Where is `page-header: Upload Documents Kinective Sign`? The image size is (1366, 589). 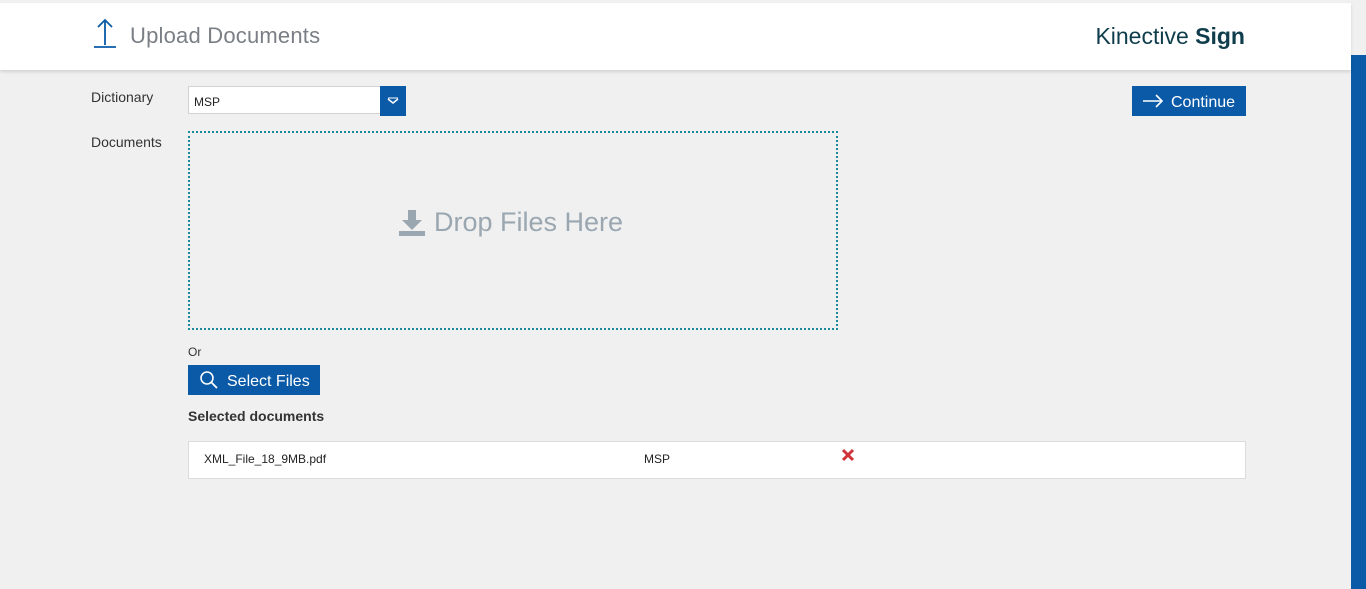
page-header: Upload Documents Kinective Sign is located at coordinates (675, 36).